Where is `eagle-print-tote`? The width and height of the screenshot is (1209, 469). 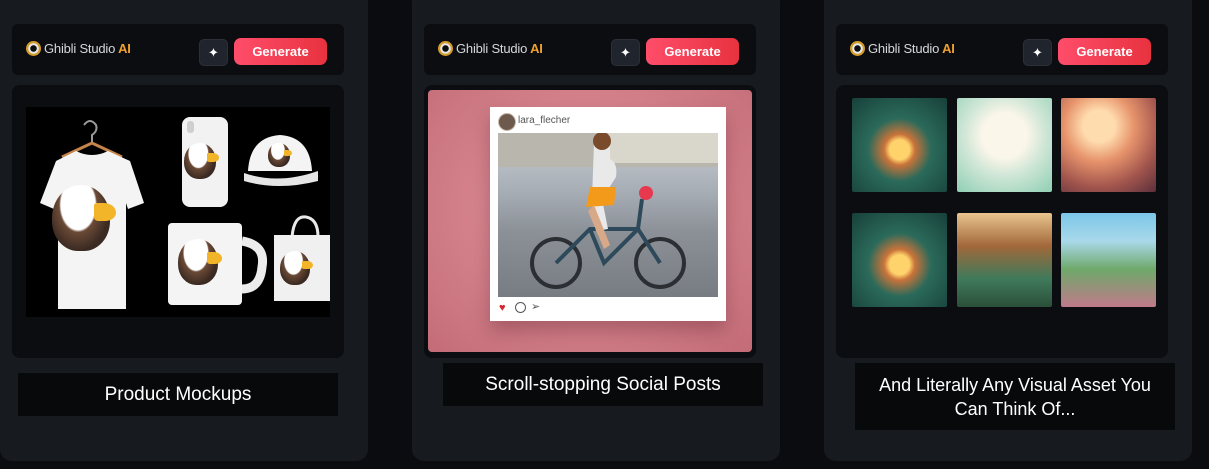 eagle-print-tote is located at coordinates (296, 268).